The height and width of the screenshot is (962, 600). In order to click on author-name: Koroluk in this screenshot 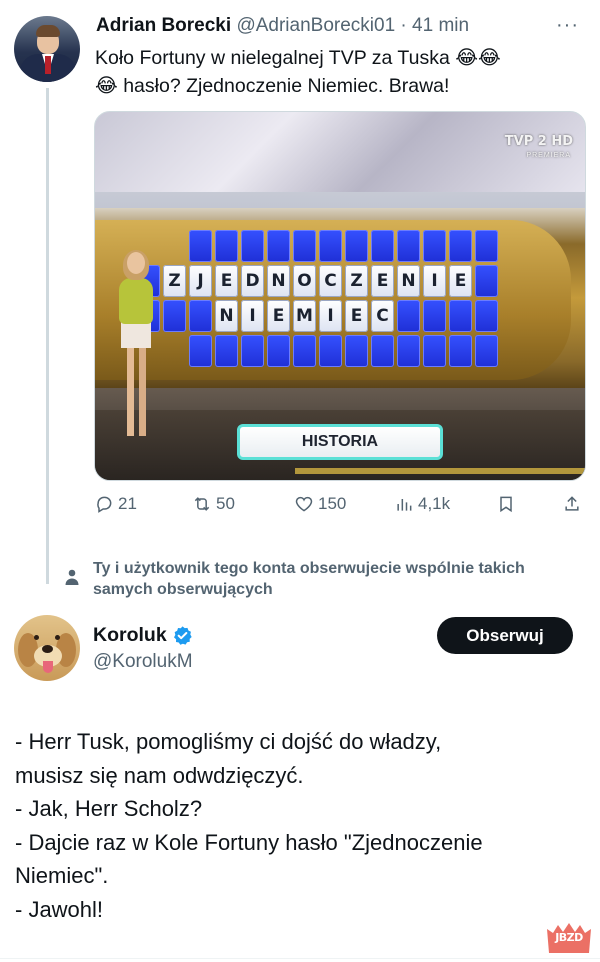, I will do `click(130, 635)`.